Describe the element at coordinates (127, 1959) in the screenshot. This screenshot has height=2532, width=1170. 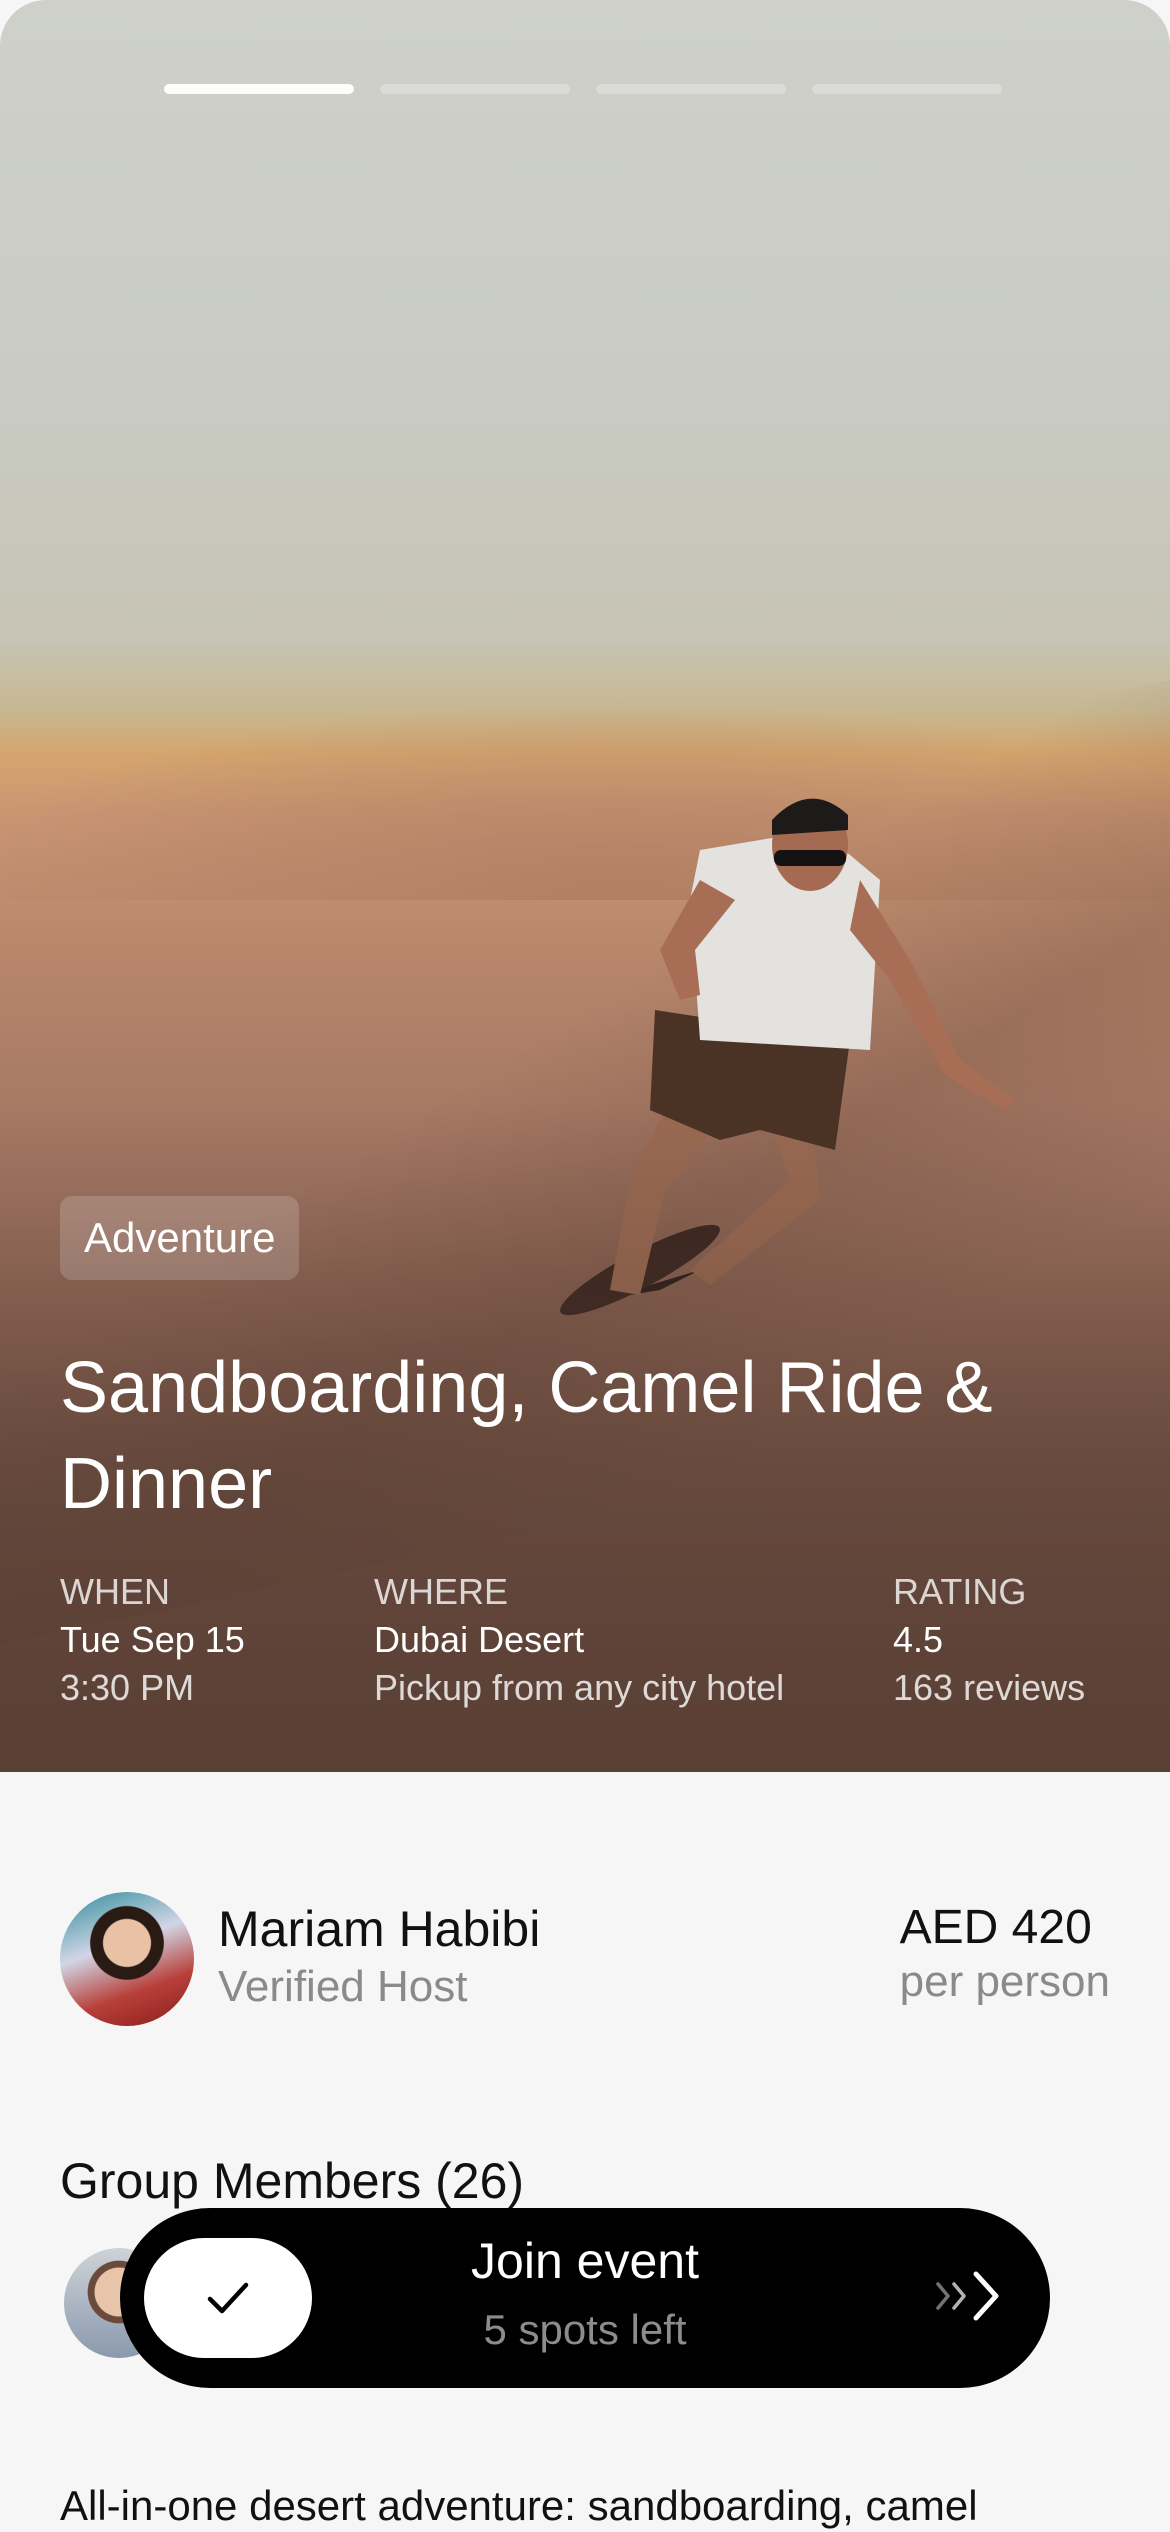
I see `host-avatar` at that location.